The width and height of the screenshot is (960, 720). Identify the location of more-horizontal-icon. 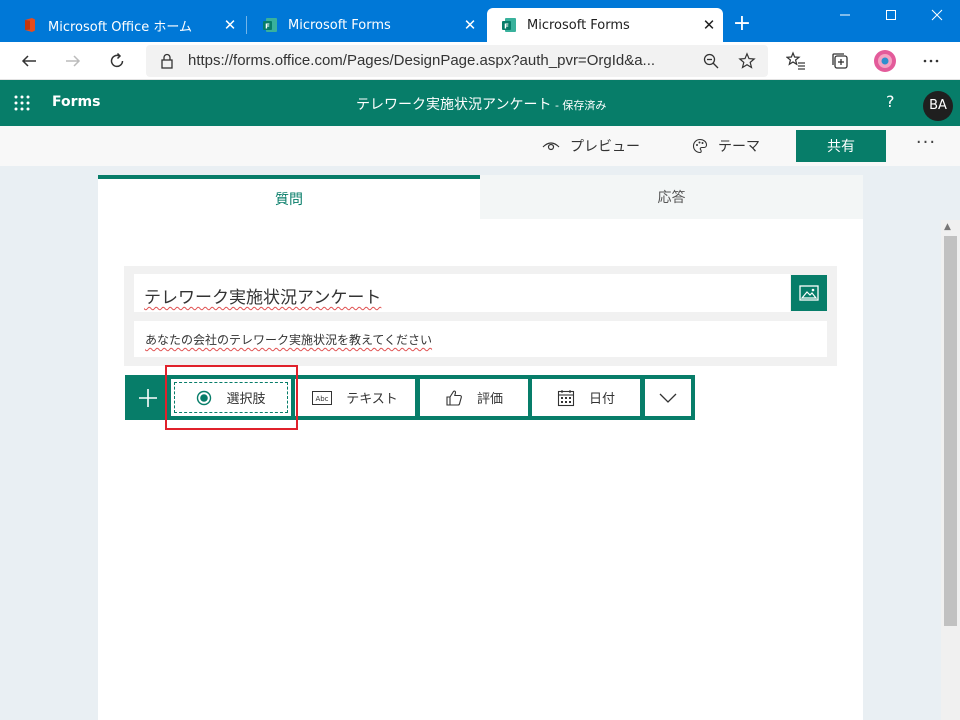
(931, 61).